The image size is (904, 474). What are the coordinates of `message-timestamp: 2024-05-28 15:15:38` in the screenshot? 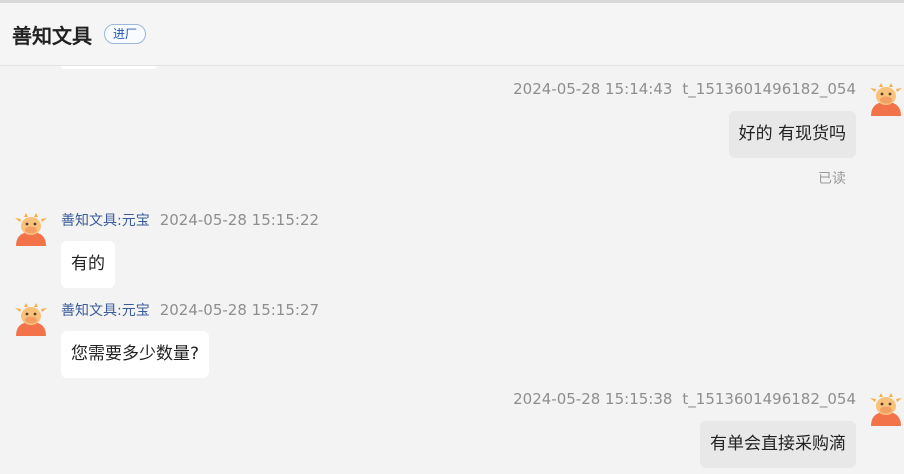 It's located at (593, 399).